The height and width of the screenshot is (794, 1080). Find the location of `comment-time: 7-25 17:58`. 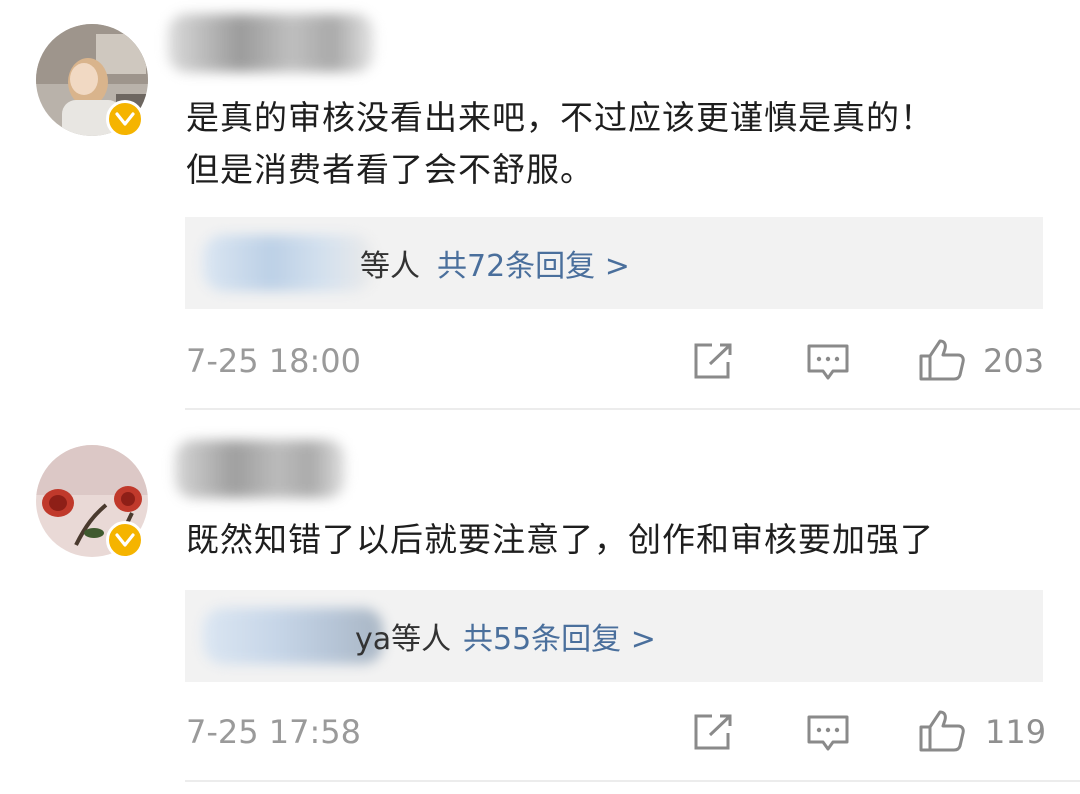

comment-time: 7-25 17:58 is located at coordinates (274, 732).